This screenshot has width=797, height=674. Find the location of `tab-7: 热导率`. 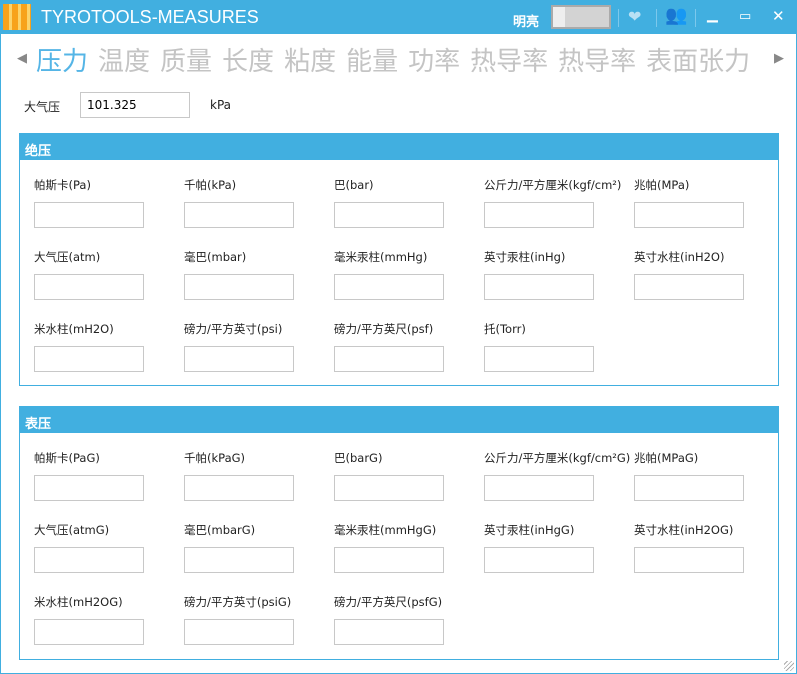

tab-7: 热导率 is located at coordinates (509, 59).